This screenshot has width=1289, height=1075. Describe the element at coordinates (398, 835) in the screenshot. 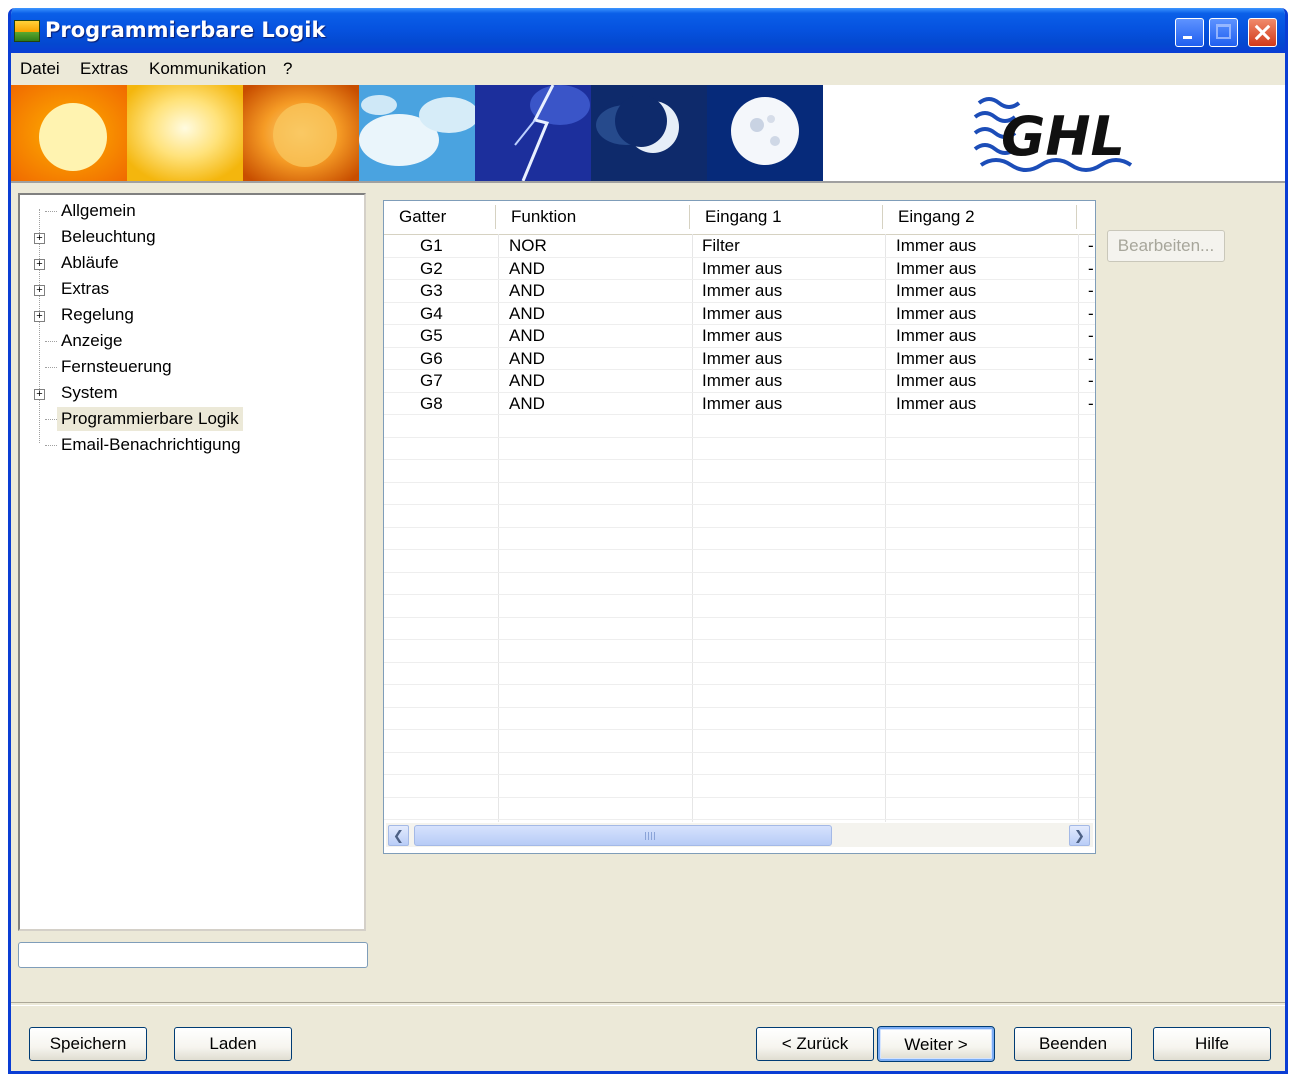

I see `scroll-left-icon: ❮` at that location.